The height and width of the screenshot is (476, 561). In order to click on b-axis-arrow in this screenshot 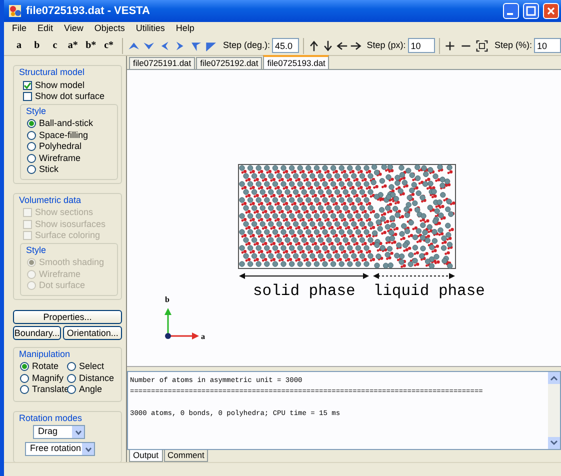, I will do `click(168, 322)`.